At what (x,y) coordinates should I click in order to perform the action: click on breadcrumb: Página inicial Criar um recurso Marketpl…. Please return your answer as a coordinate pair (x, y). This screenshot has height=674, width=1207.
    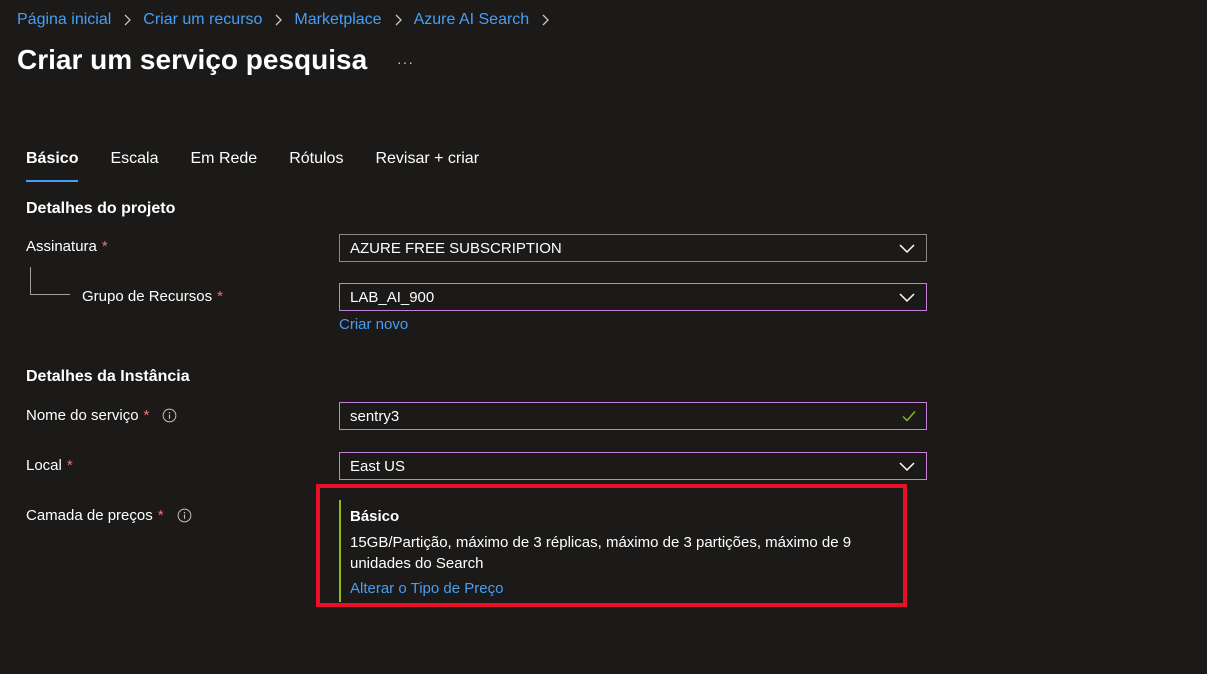
    Looking at the image, I should click on (289, 20).